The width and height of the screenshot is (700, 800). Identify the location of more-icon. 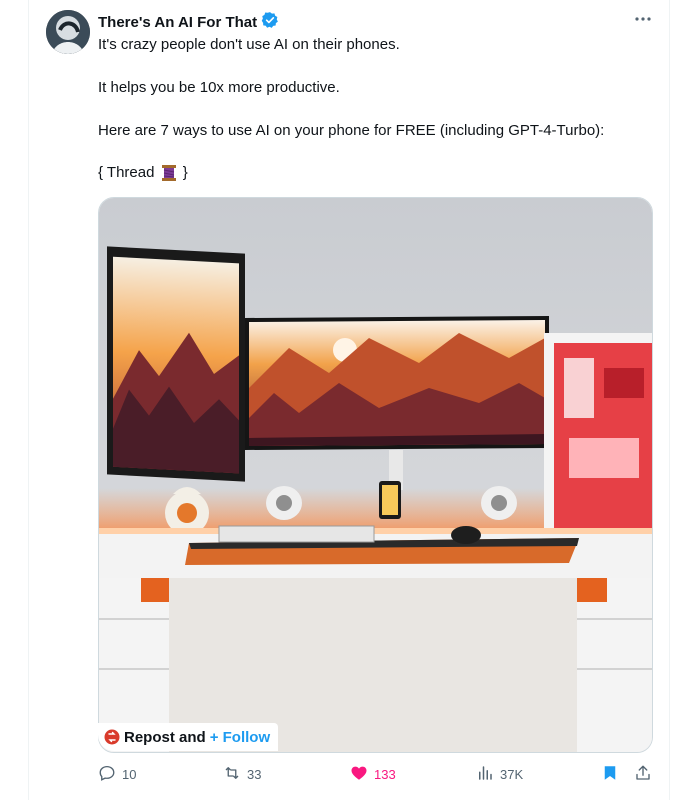
(643, 21).